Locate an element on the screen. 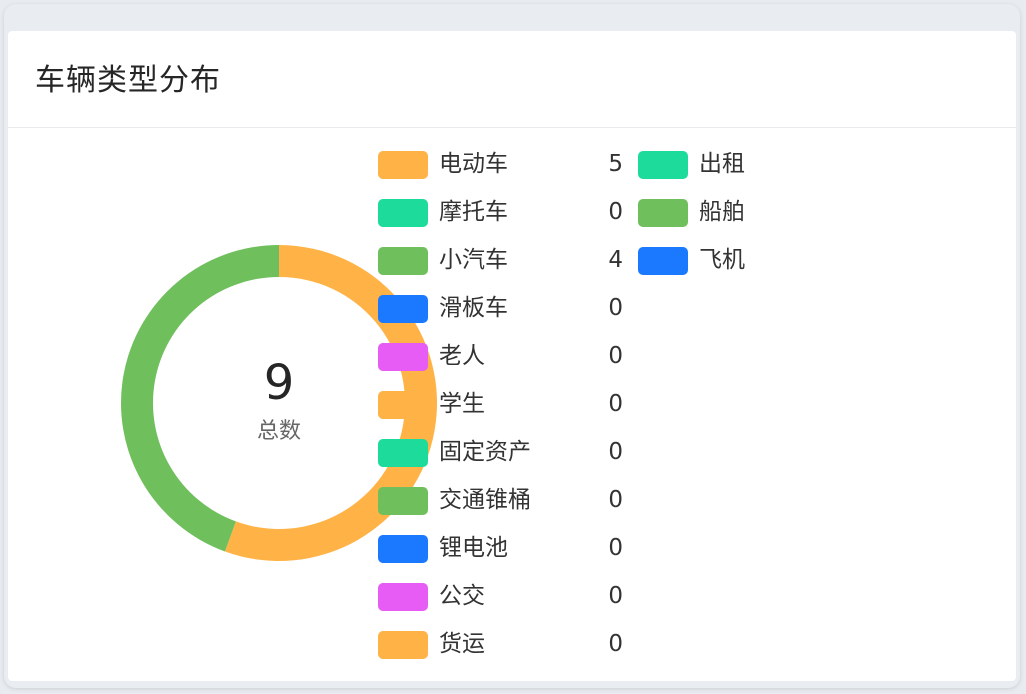 The image size is (1026, 694). donut-chart is located at coordinates (278, 403).